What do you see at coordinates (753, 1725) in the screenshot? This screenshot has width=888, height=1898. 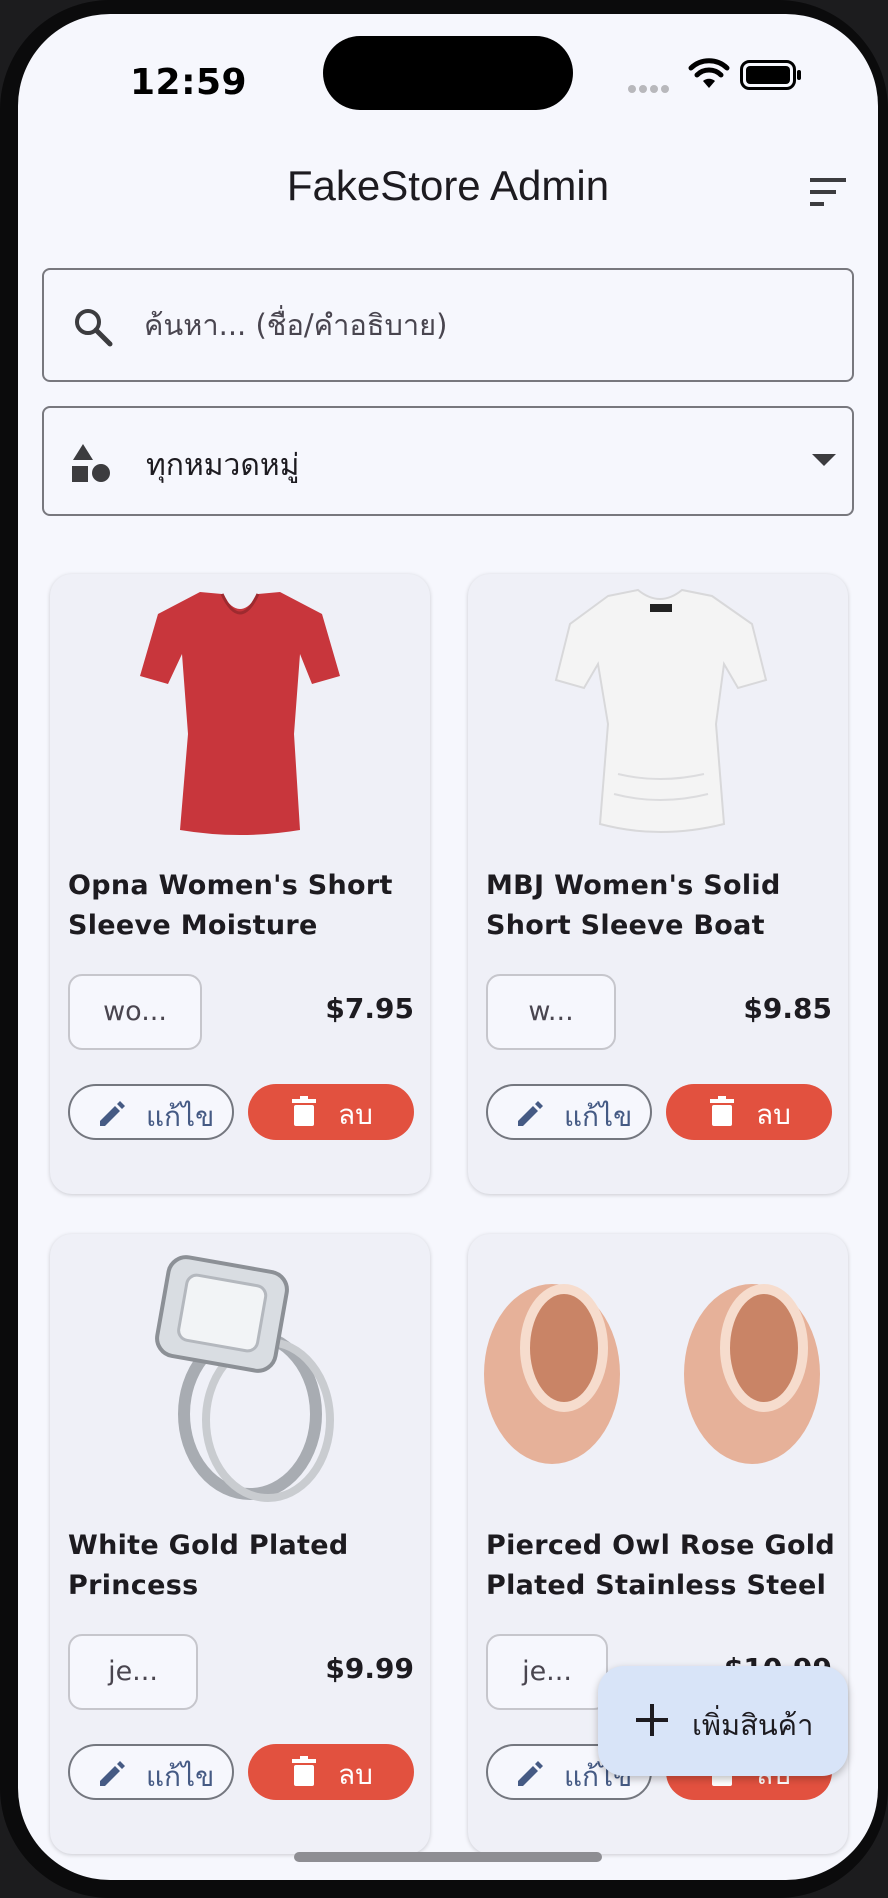 I see `add-product-label: เพิ่มสินค้า` at bounding box center [753, 1725].